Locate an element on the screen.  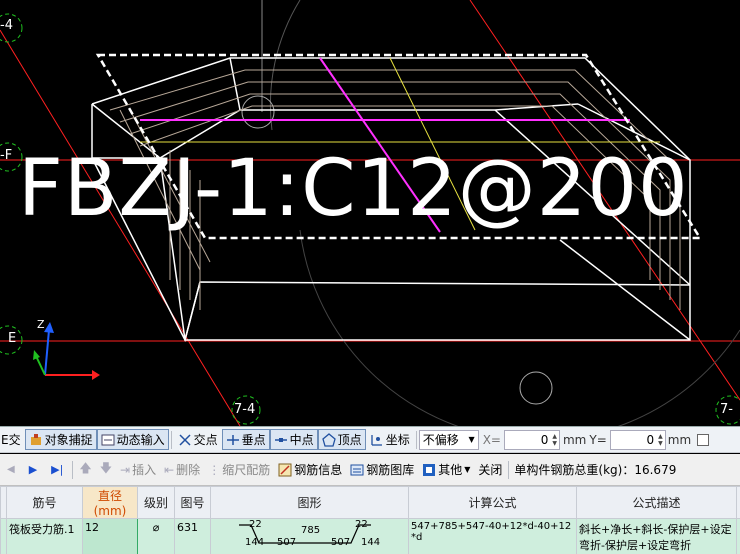
close-label: 关闭 is located at coordinates (490, 470).